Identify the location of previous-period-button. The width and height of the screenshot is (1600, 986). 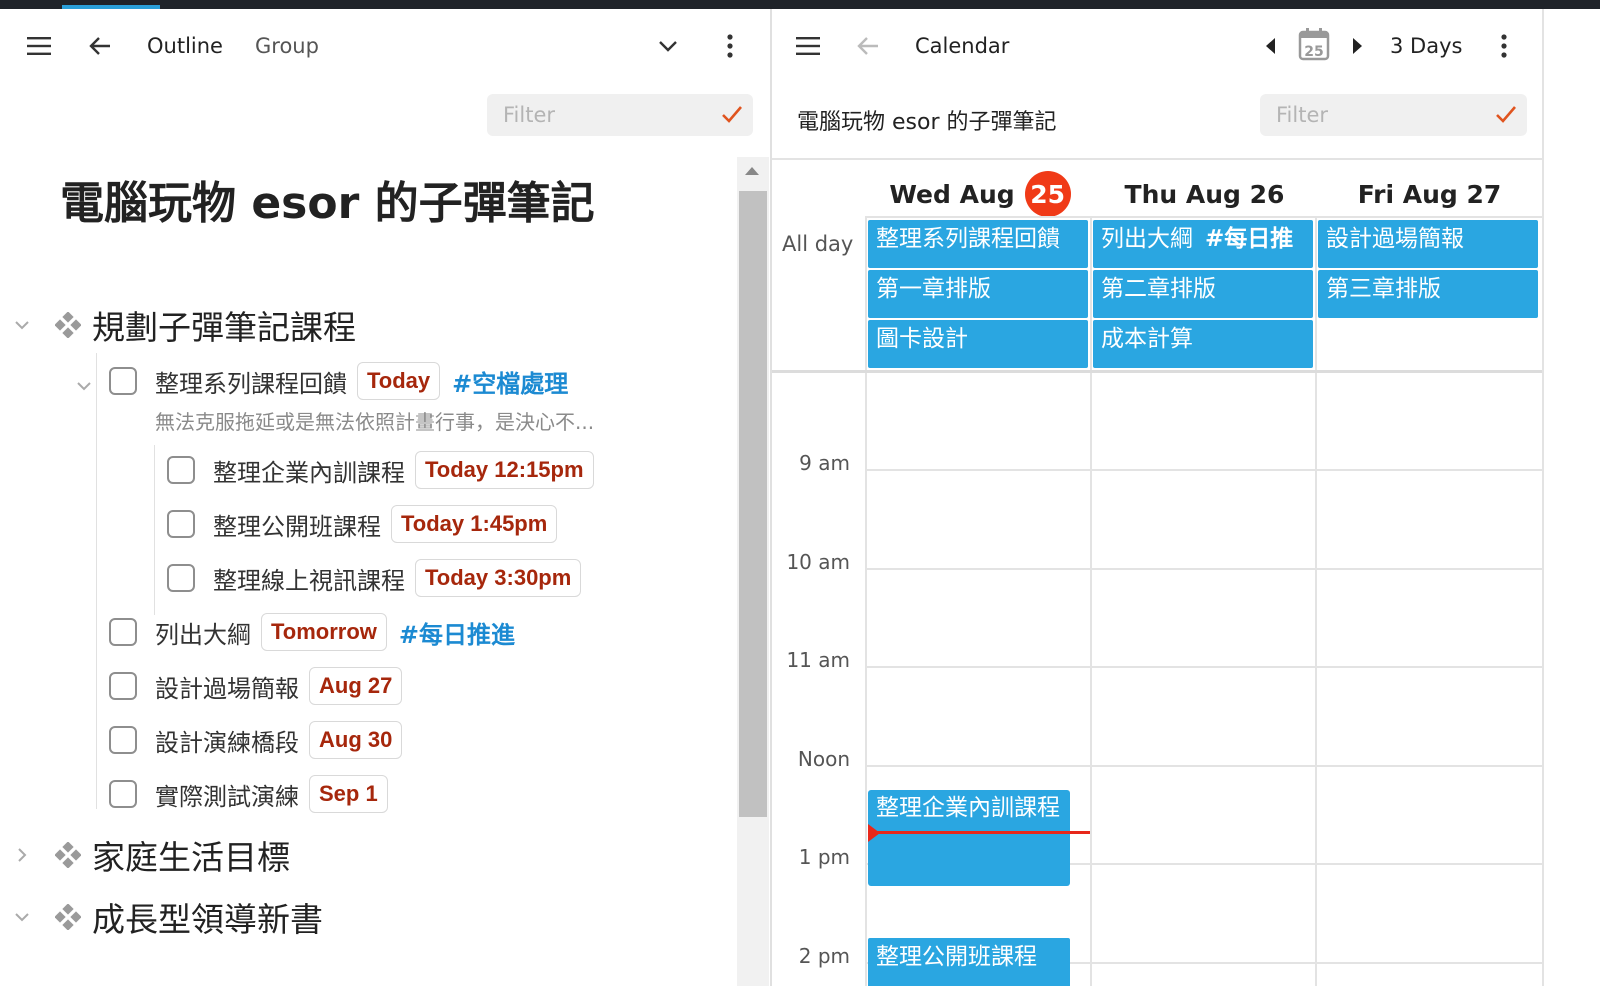
(1271, 46).